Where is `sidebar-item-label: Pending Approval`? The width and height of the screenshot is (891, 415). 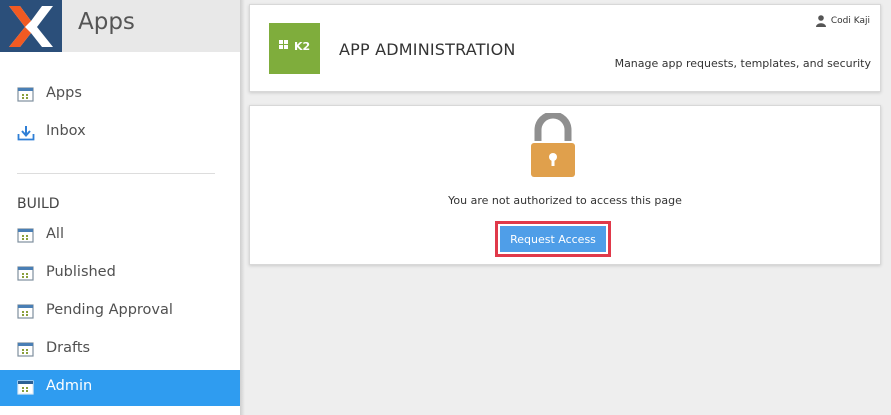 sidebar-item-label: Pending Approval is located at coordinates (109, 310).